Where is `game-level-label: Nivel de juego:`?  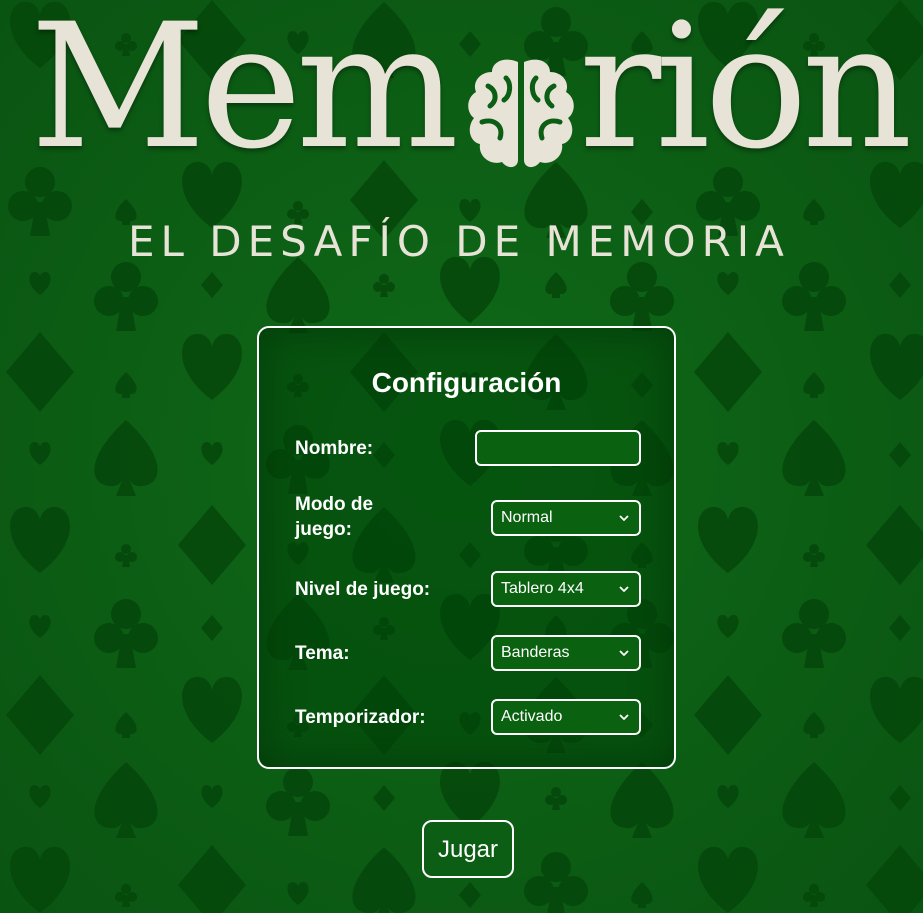 game-level-label: Nivel de juego: is located at coordinates (363, 589).